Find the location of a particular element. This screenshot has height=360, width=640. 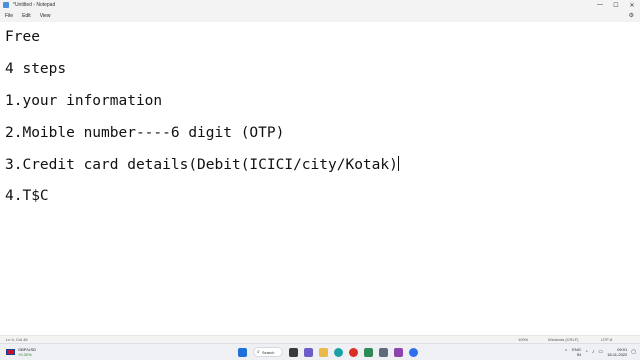

line-ending: Windows (CRLF) is located at coordinates (563, 339).